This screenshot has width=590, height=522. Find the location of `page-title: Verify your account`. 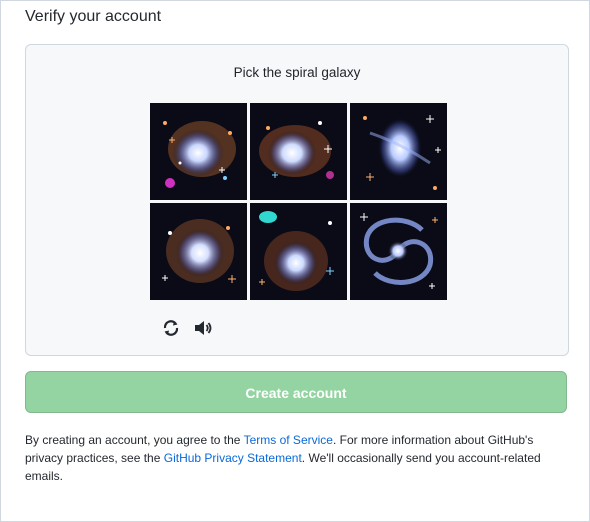

page-title: Verify your account is located at coordinates (93, 16).